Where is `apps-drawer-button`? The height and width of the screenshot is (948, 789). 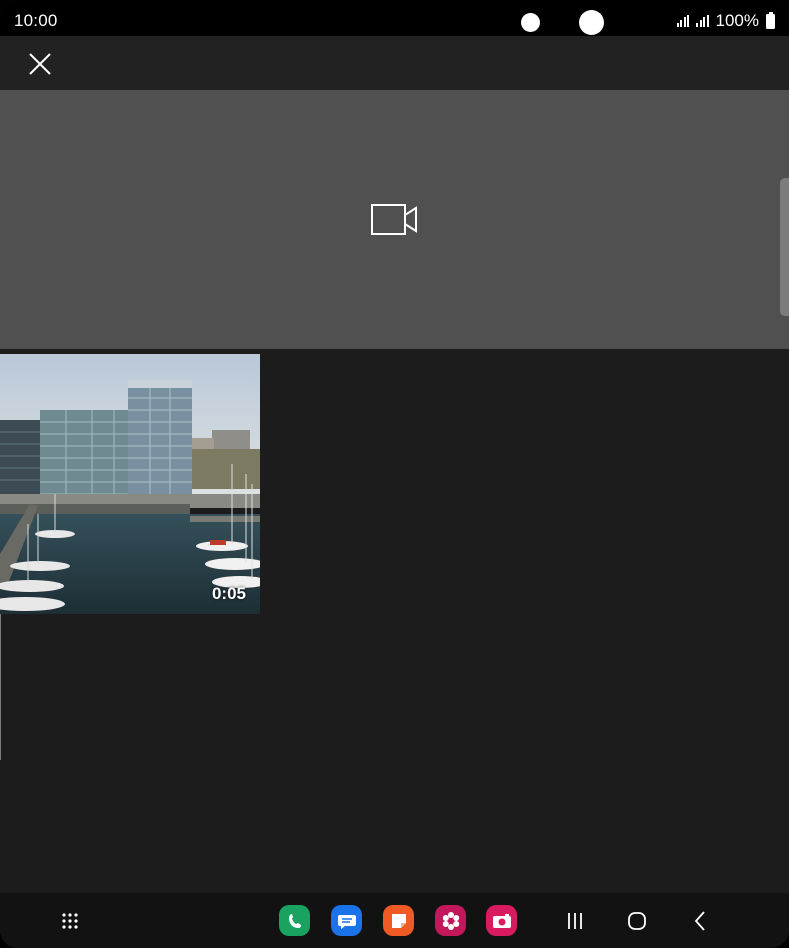 apps-drawer-button is located at coordinates (70, 920).